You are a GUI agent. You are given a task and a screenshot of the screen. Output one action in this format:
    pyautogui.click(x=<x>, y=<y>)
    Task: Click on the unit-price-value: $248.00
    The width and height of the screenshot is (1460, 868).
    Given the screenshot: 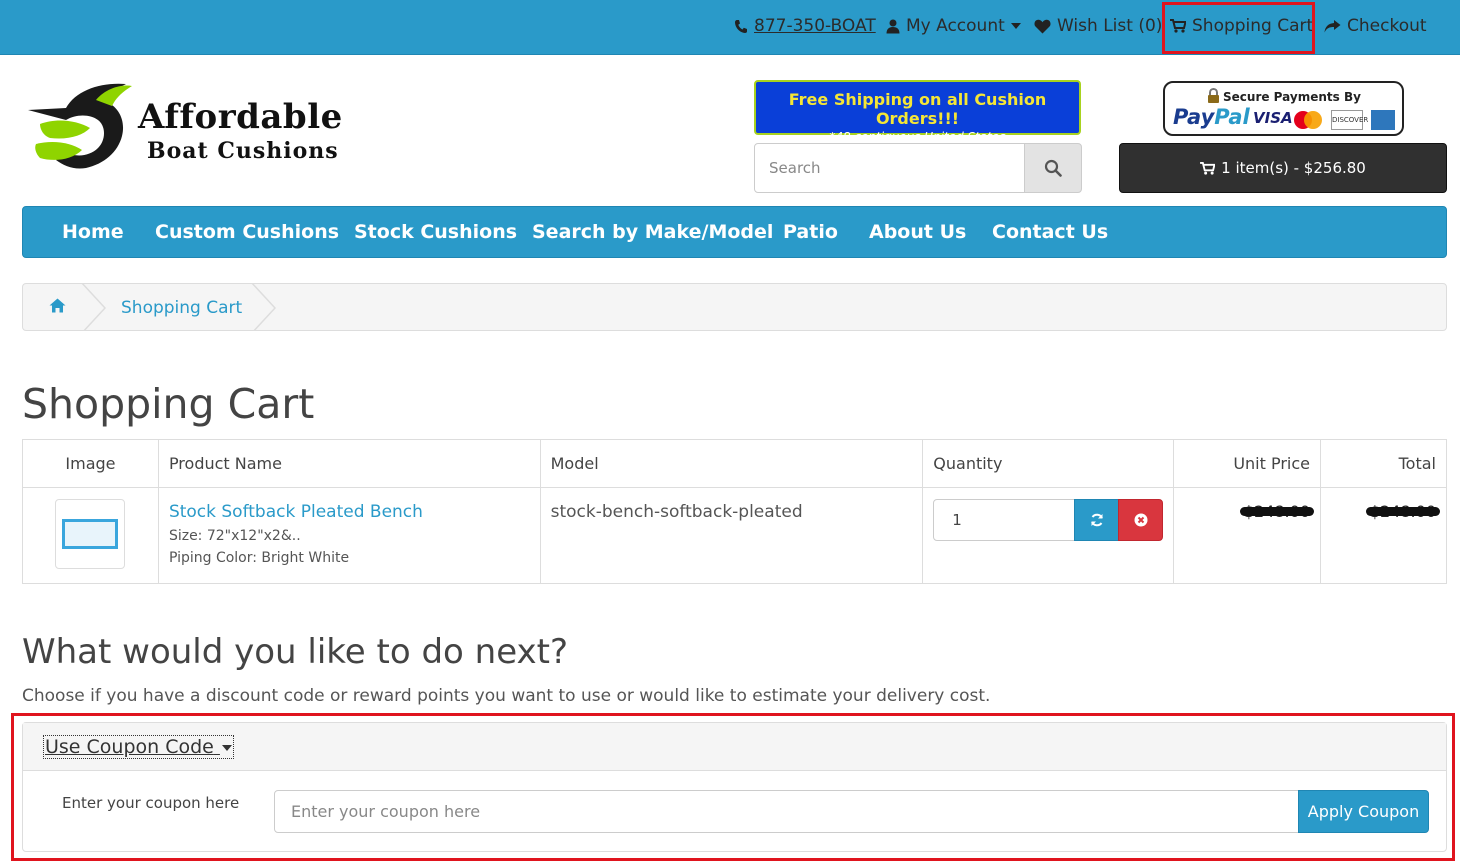 What is the action you would take?
    pyautogui.click(x=1277, y=511)
    